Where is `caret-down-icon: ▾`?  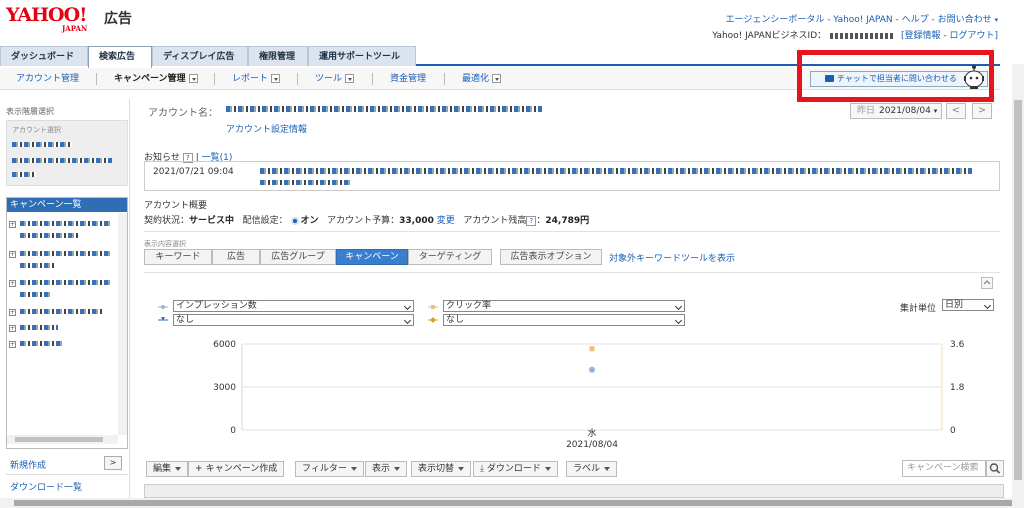
caret-down-icon: ▾ is located at coordinates (996, 20).